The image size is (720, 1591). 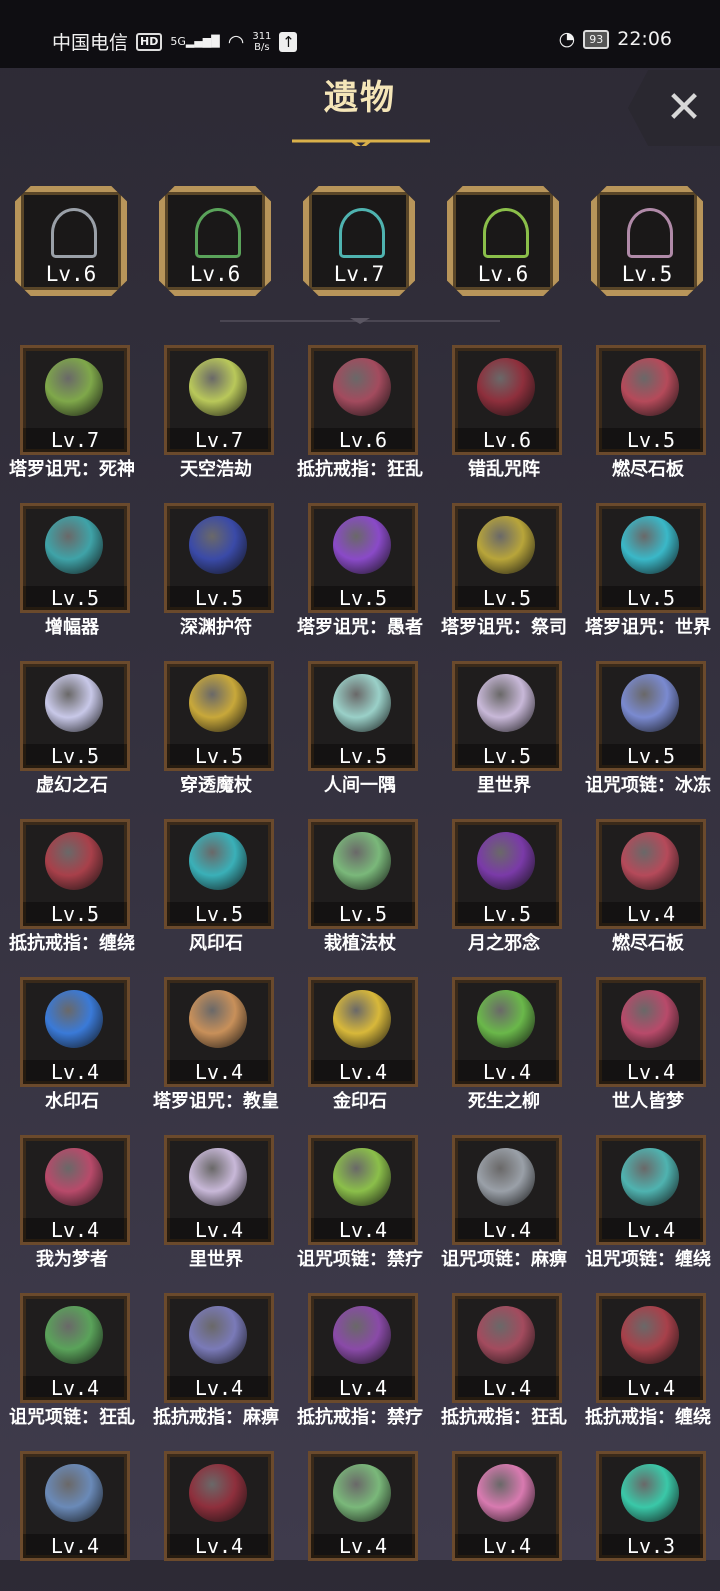 What do you see at coordinates (149, 41) in the screenshot?
I see `hd-badge: HD` at bounding box center [149, 41].